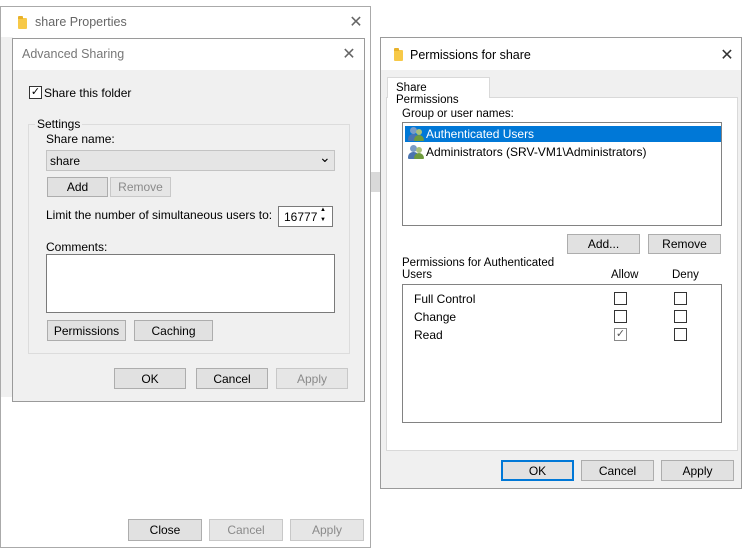  What do you see at coordinates (417, 275) in the screenshot?
I see `permissions-for-label-line2: Users` at bounding box center [417, 275].